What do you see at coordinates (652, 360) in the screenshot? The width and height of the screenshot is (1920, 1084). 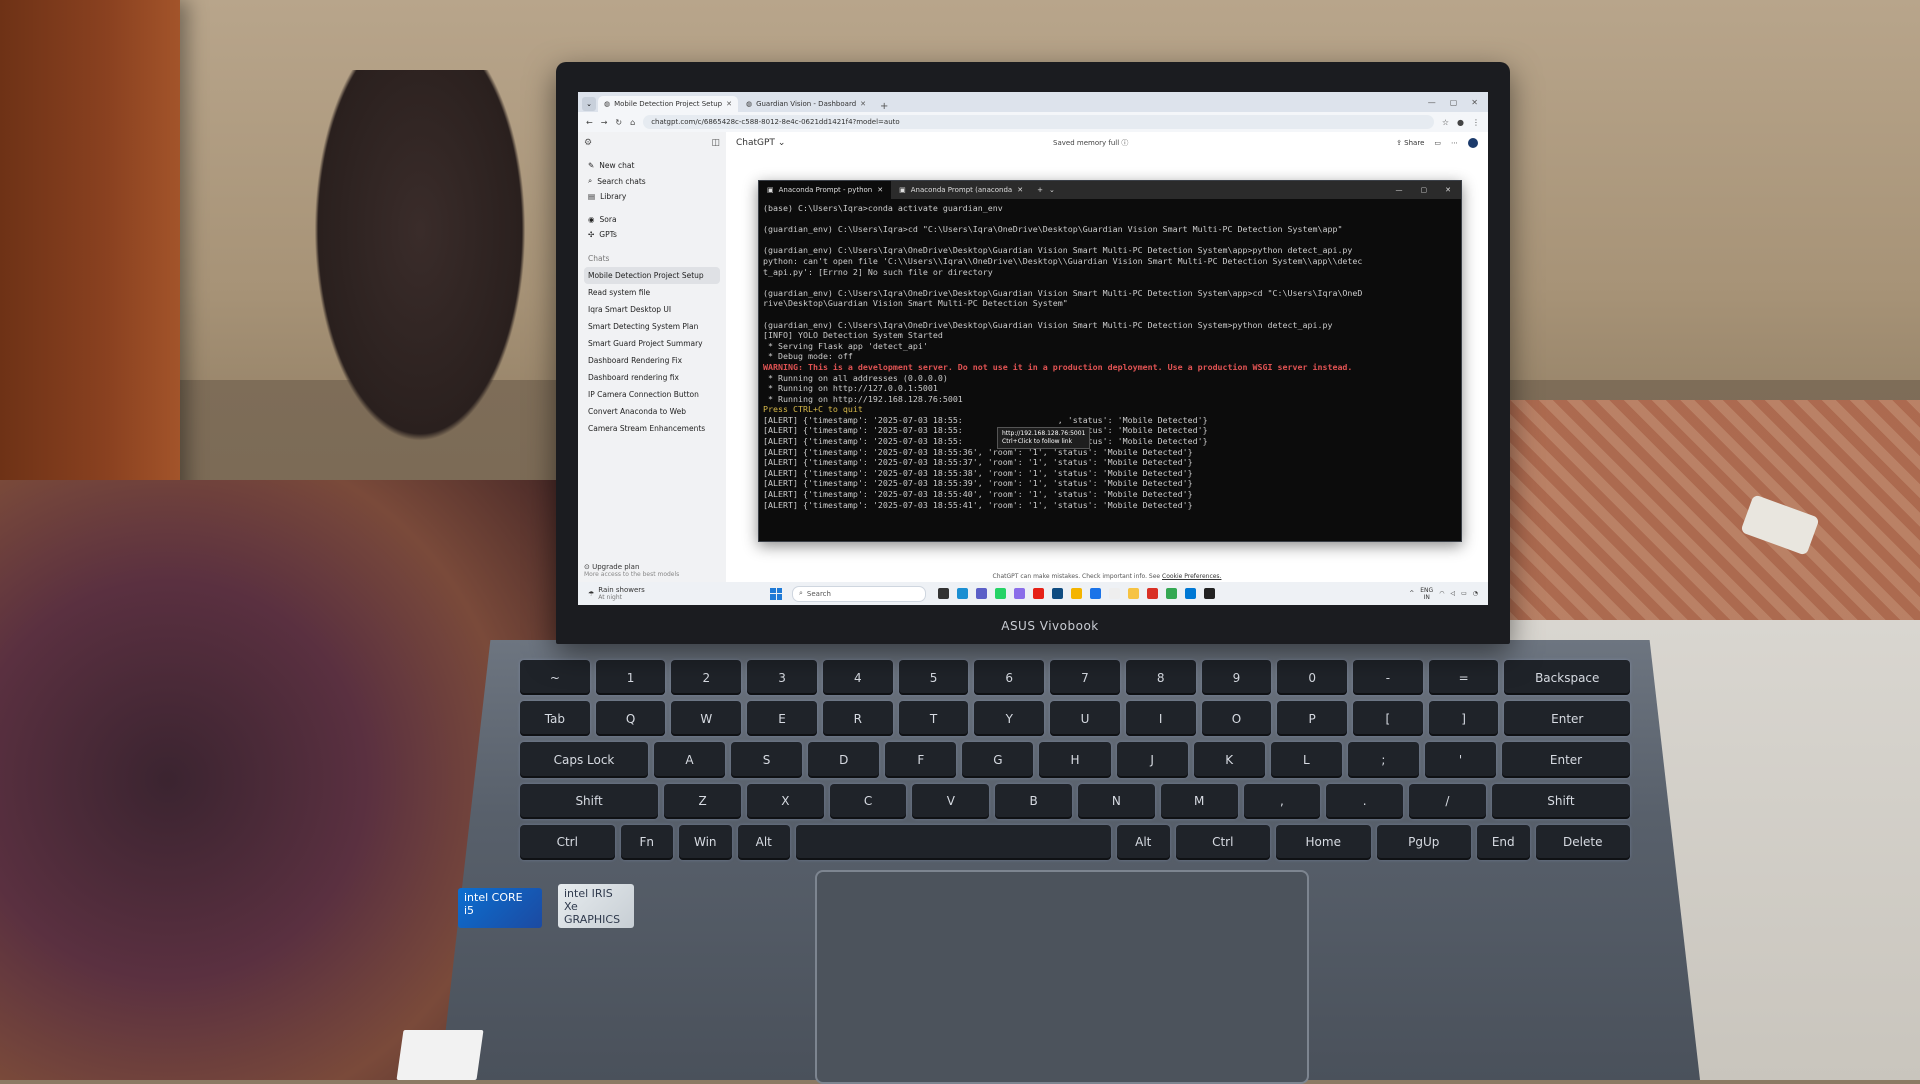 I see `sidebar-chat-item: Dashboard Rendering Fix` at bounding box center [652, 360].